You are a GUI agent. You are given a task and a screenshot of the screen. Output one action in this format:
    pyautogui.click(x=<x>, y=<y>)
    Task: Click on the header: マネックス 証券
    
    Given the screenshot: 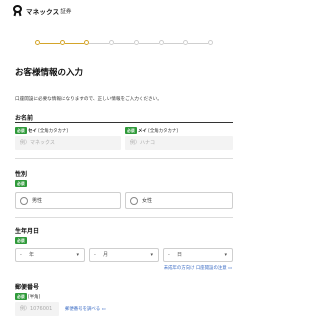 What is the action you would take?
    pyautogui.click(x=124, y=11)
    